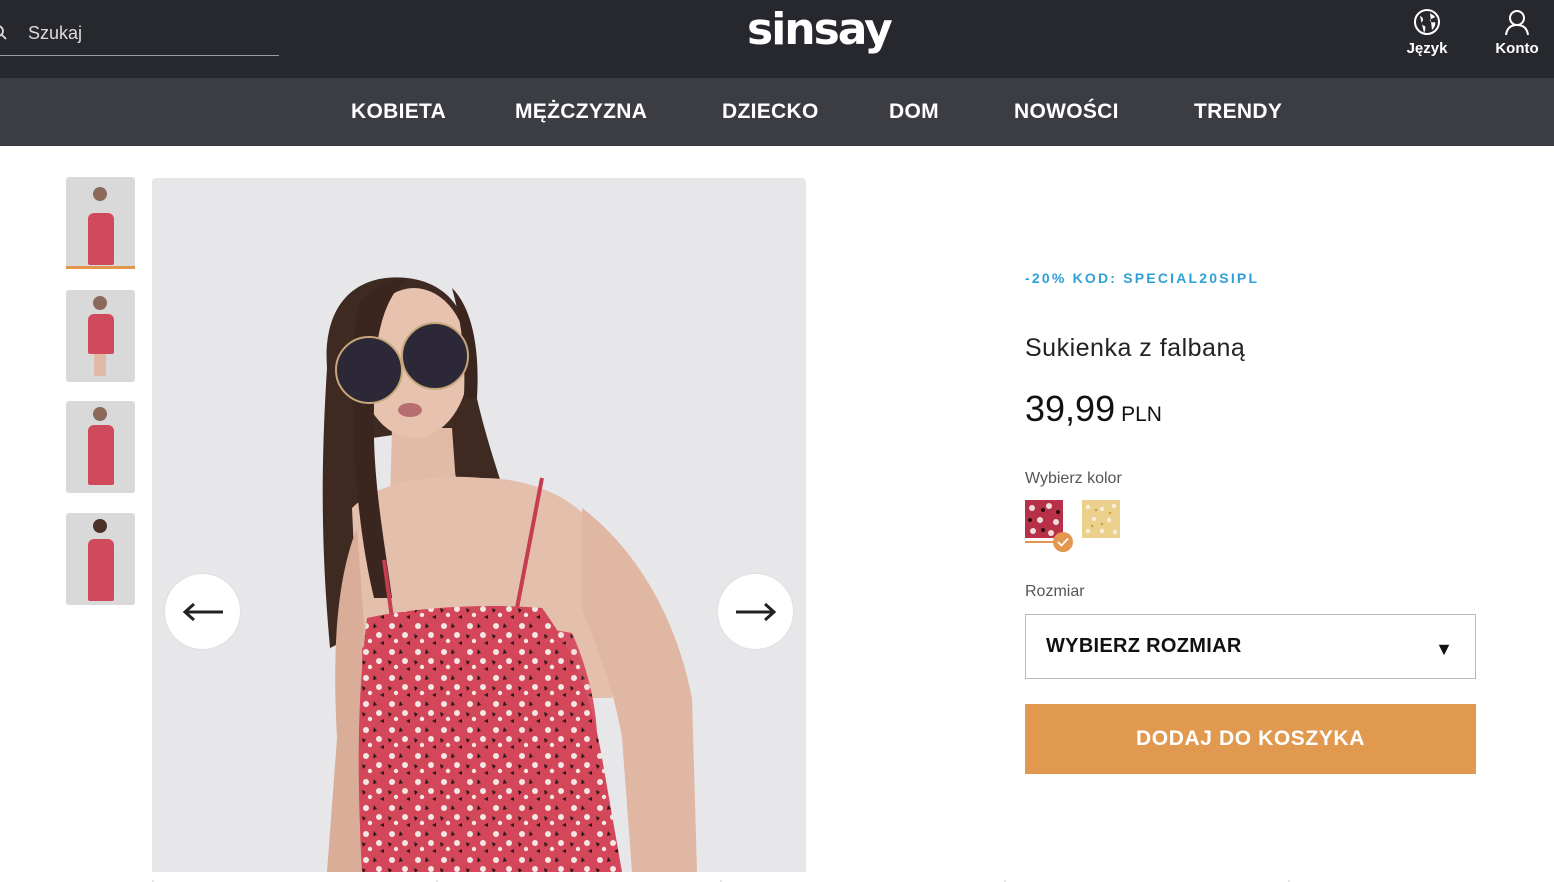  What do you see at coordinates (721, 881) in the screenshot?
I see `section-divider` at bounding box center [721, 881].